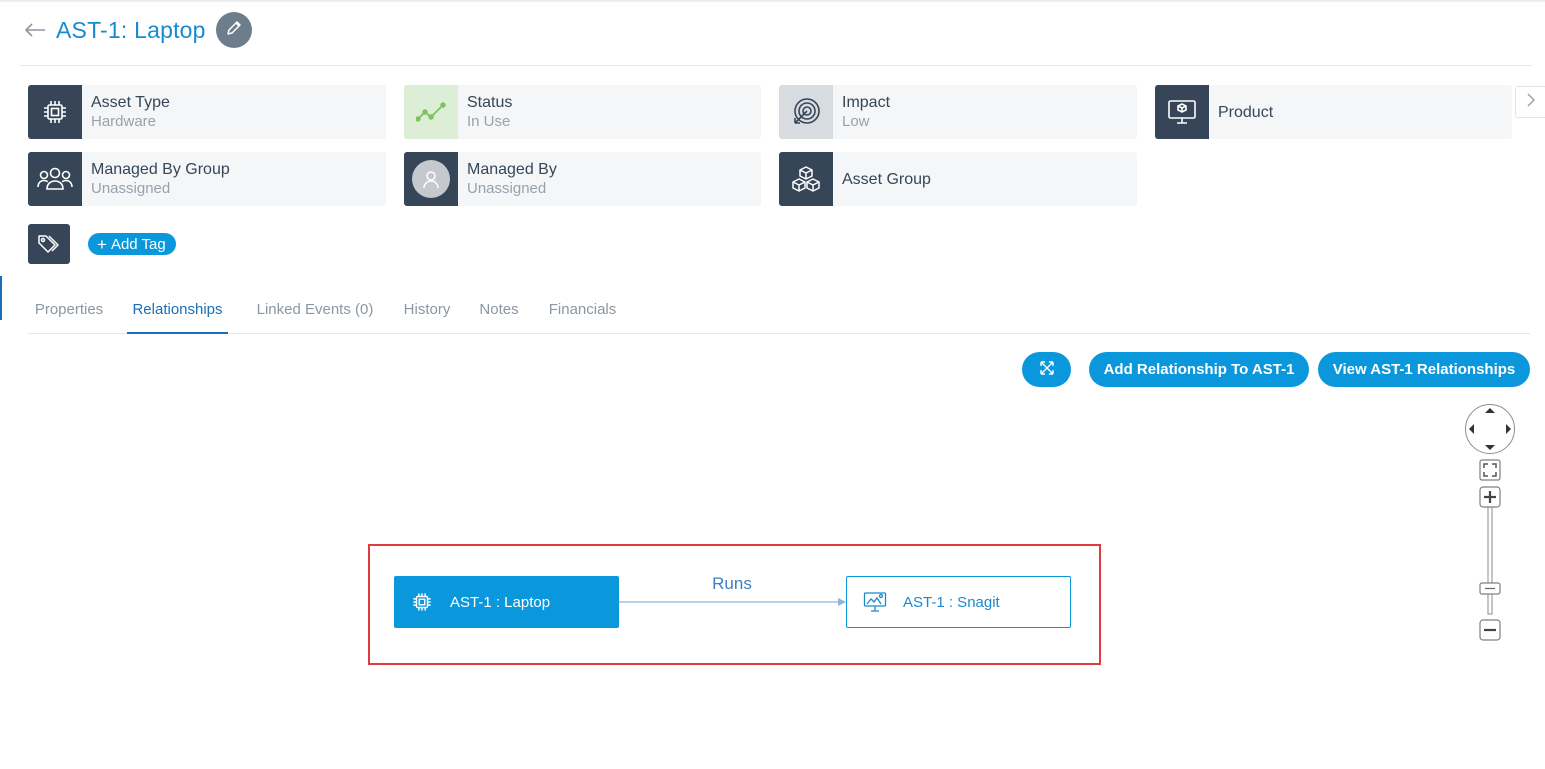 Image resolution: width=1545 pixels, height=769 pixels. What do you see at coordinates (1490, 429) in the screenshot?
I see `pan-control` at bounding box center [1490, 429].